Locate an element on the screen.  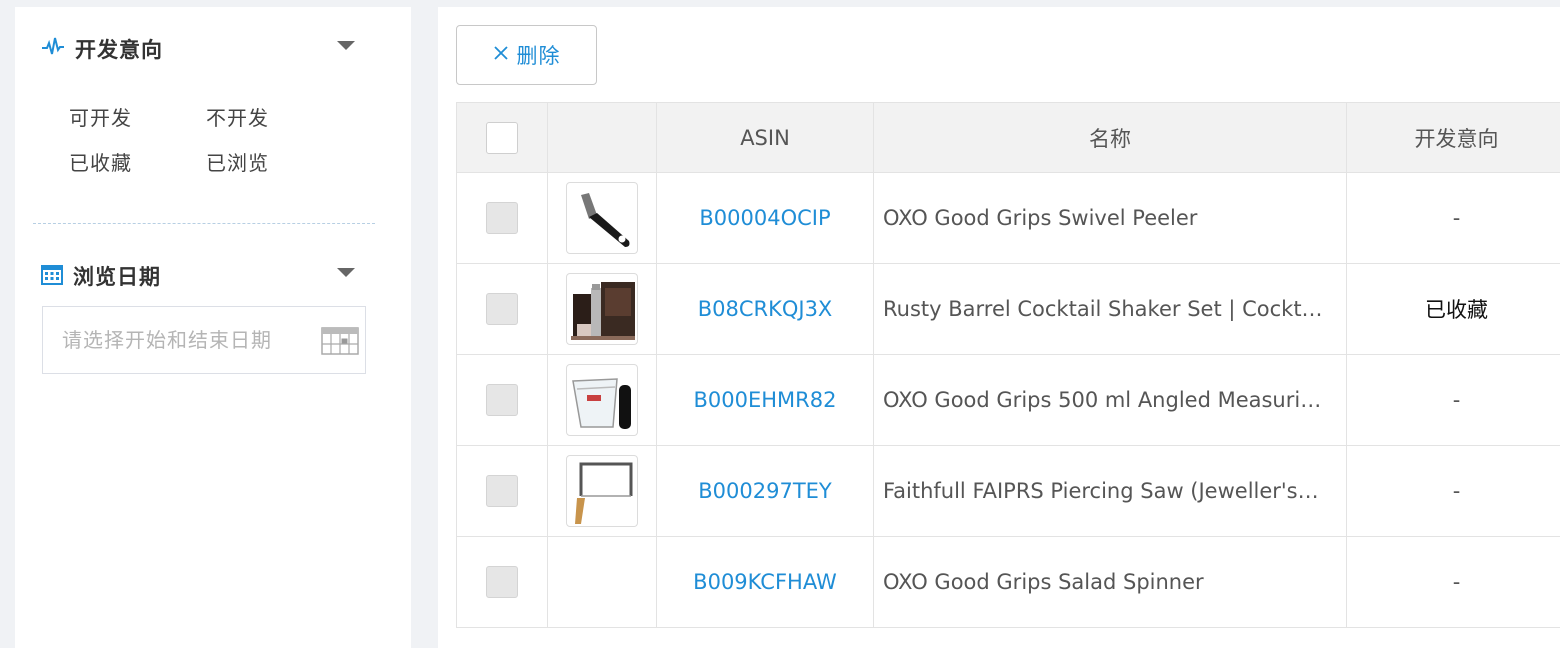
header-asin: ASIN is located at coordinates (765, 137).